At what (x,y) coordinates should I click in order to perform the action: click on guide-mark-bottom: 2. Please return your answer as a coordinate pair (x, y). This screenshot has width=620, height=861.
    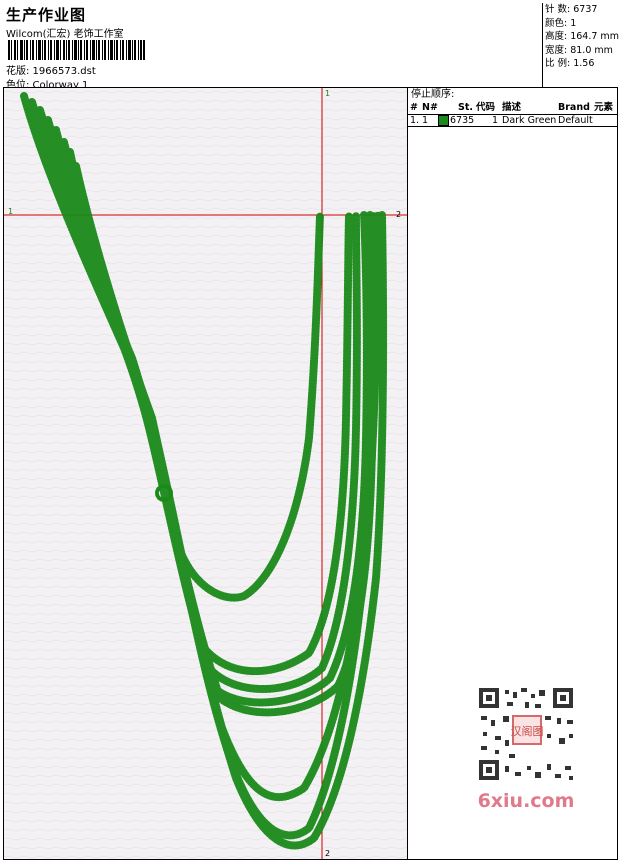
    Looking at the image, I should click on (327, 853).